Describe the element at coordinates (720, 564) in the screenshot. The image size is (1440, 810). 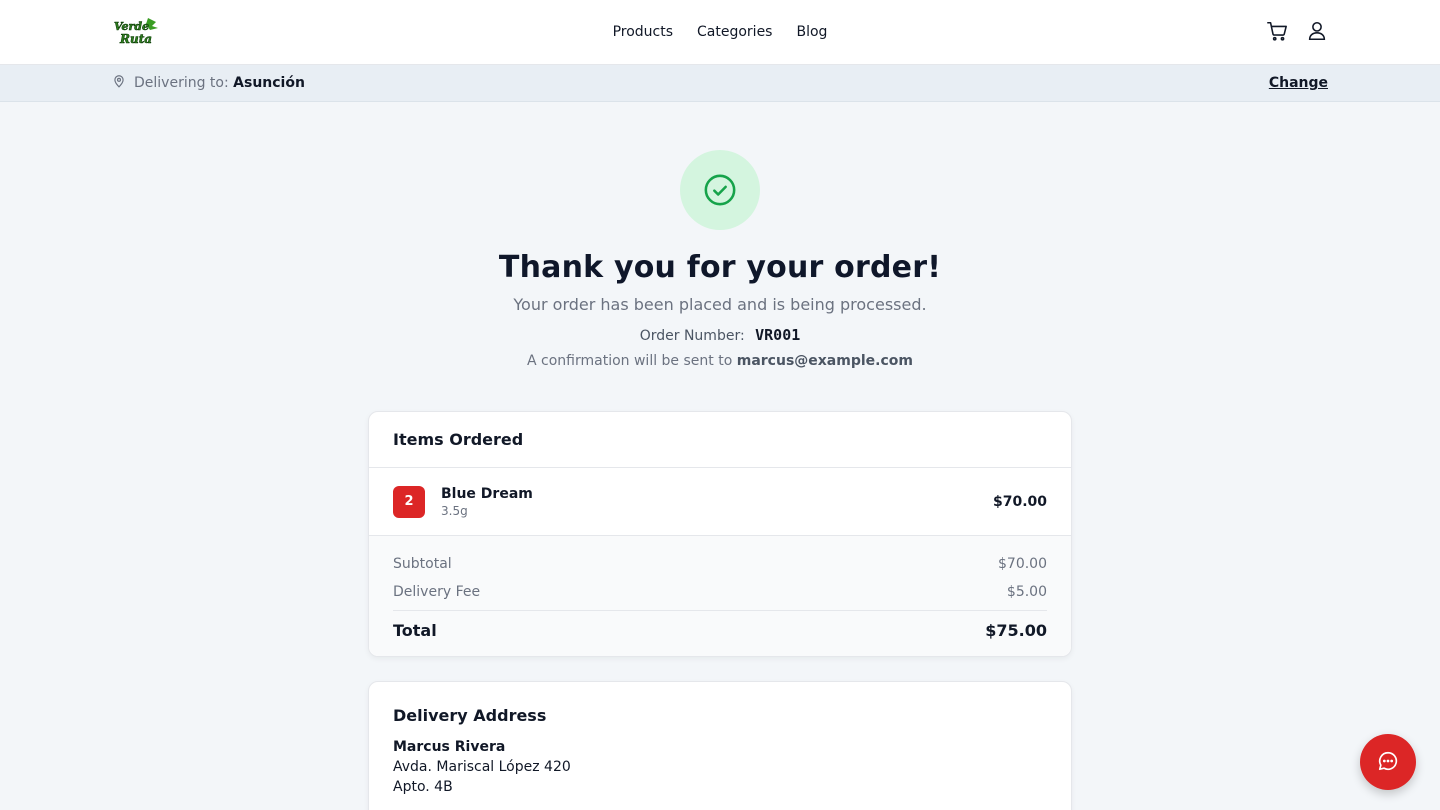
I see `subtotal-row: Subtotal $70.00` at that location.